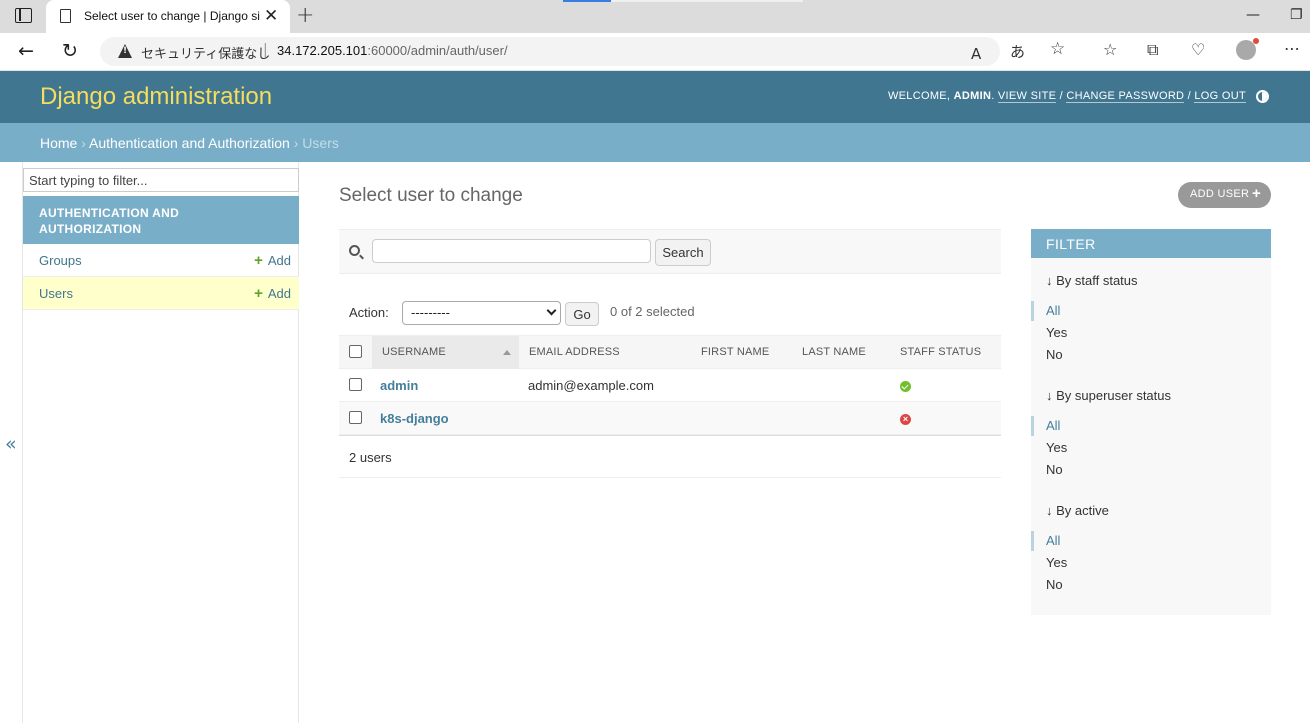  Describe the element at coordinates (355, 351) in the screenshot. I see `select-all-checkbox` at that location.